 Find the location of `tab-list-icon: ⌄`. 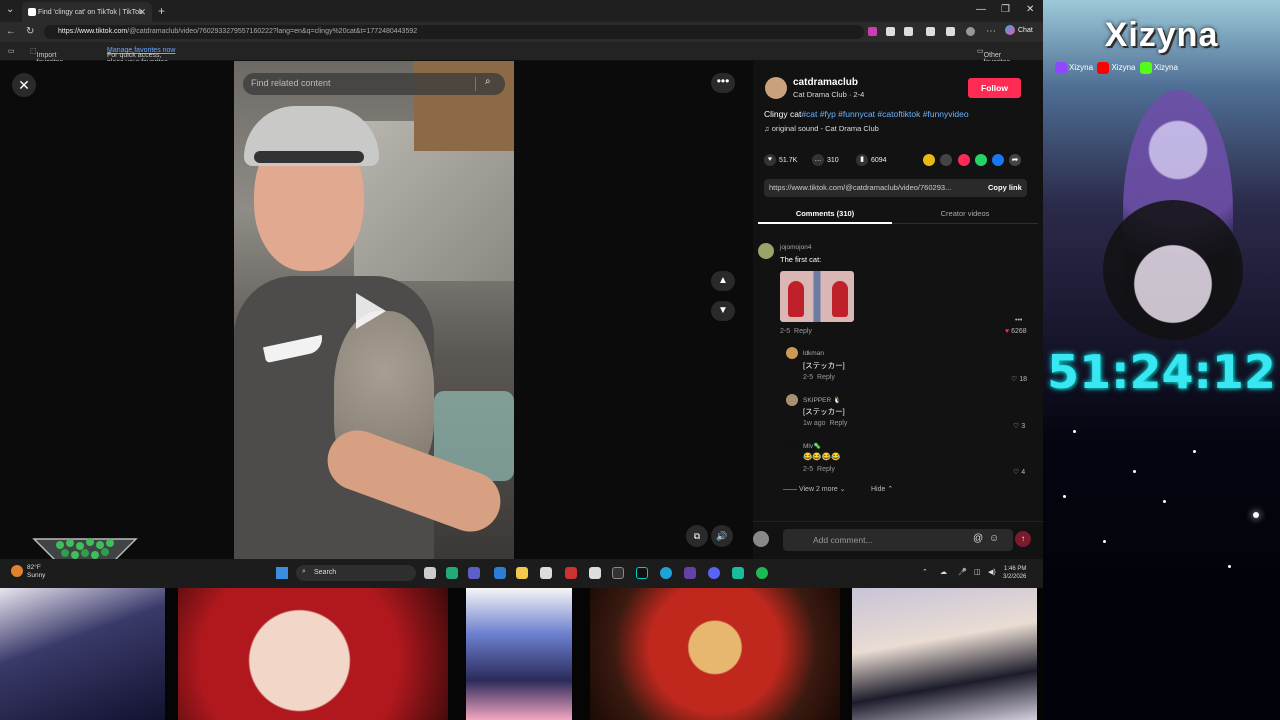

tab-list-icon: ⌄ is located at coordinates (10, 9).